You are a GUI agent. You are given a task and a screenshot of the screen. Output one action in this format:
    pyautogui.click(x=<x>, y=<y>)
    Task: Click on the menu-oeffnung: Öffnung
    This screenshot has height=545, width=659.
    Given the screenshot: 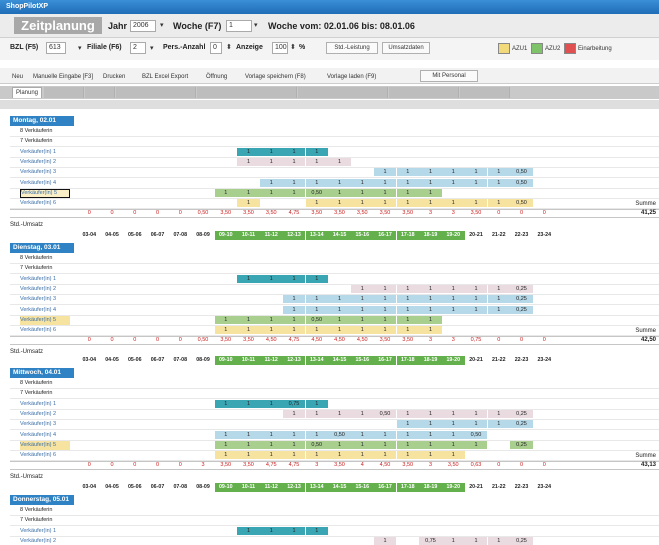 What is the action you would take?
    pyautogui.click(x=216, y=77)
    